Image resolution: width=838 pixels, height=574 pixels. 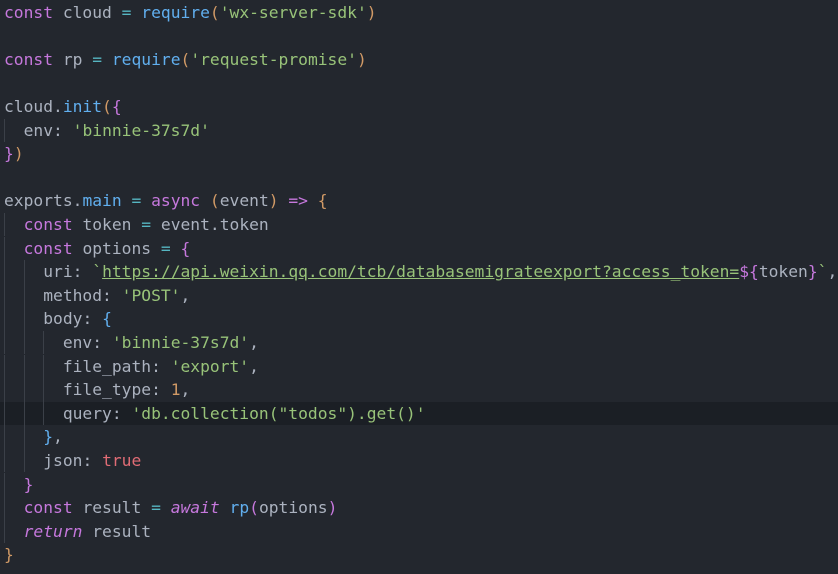 I want to click on code-token: 1, so click(x=175, y=390).